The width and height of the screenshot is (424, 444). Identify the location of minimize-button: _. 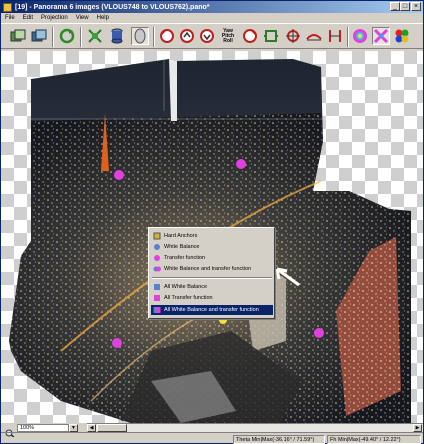
(395, 6).